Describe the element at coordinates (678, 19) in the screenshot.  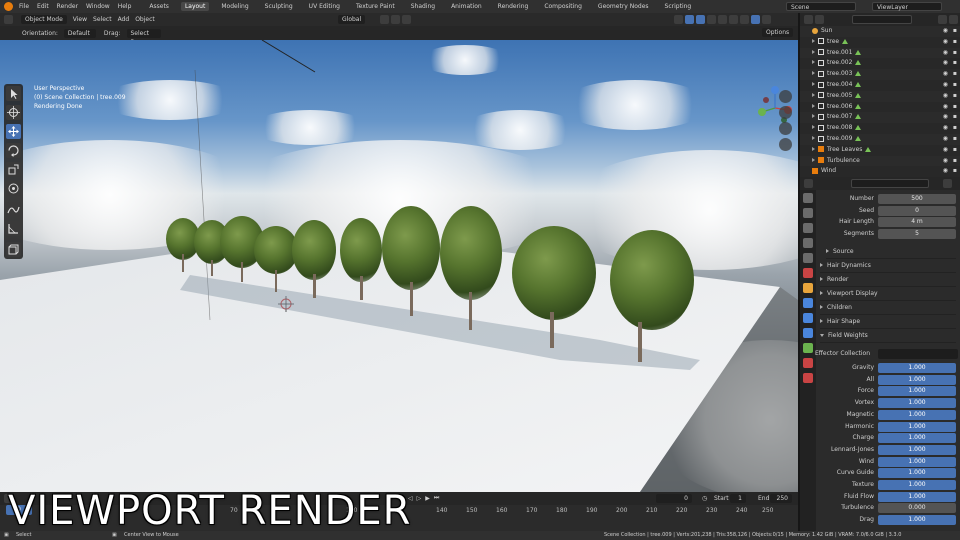
I see `visibility-icon` at that location.